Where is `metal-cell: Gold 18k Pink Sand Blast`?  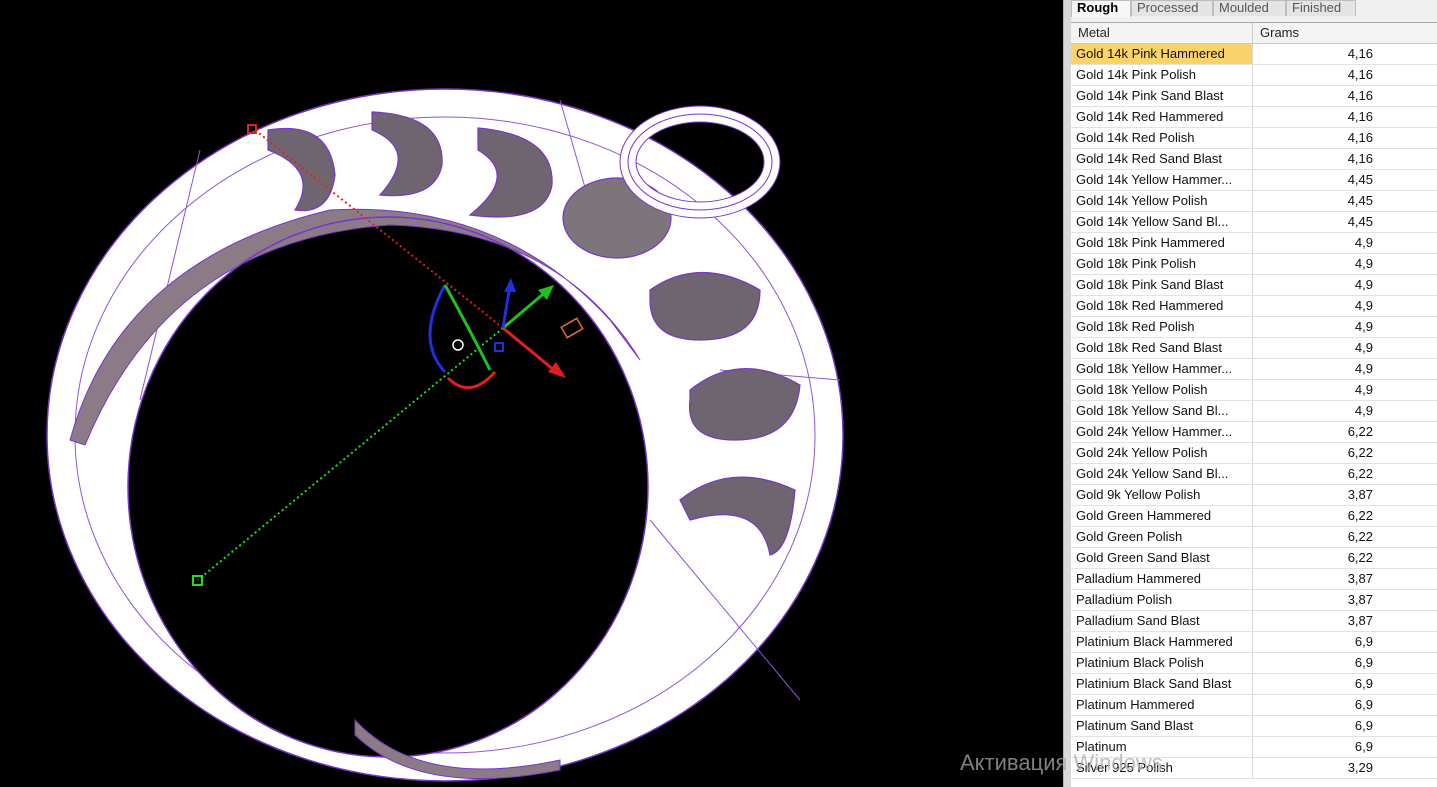
metal-cell: Gold 18k Pink Sand Blast is located at coordinates (1162, 285).